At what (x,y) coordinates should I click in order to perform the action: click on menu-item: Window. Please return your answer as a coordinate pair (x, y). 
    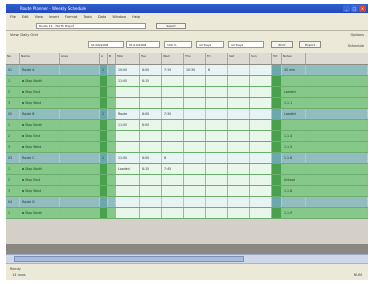
    Looking at the image, I should click on (119, 17).